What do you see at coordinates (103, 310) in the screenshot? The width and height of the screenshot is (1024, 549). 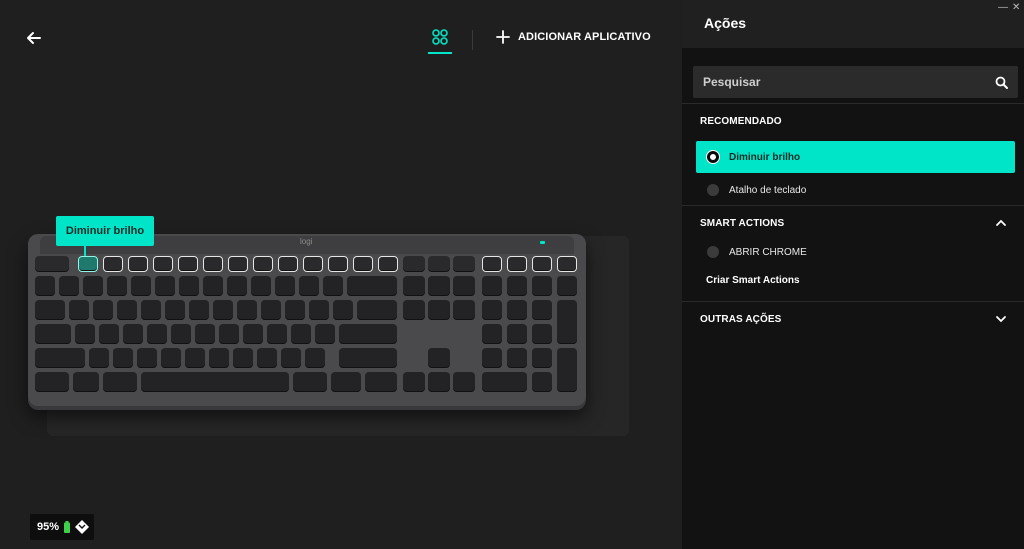 I see `key-w` at bounding box center [103, 310].